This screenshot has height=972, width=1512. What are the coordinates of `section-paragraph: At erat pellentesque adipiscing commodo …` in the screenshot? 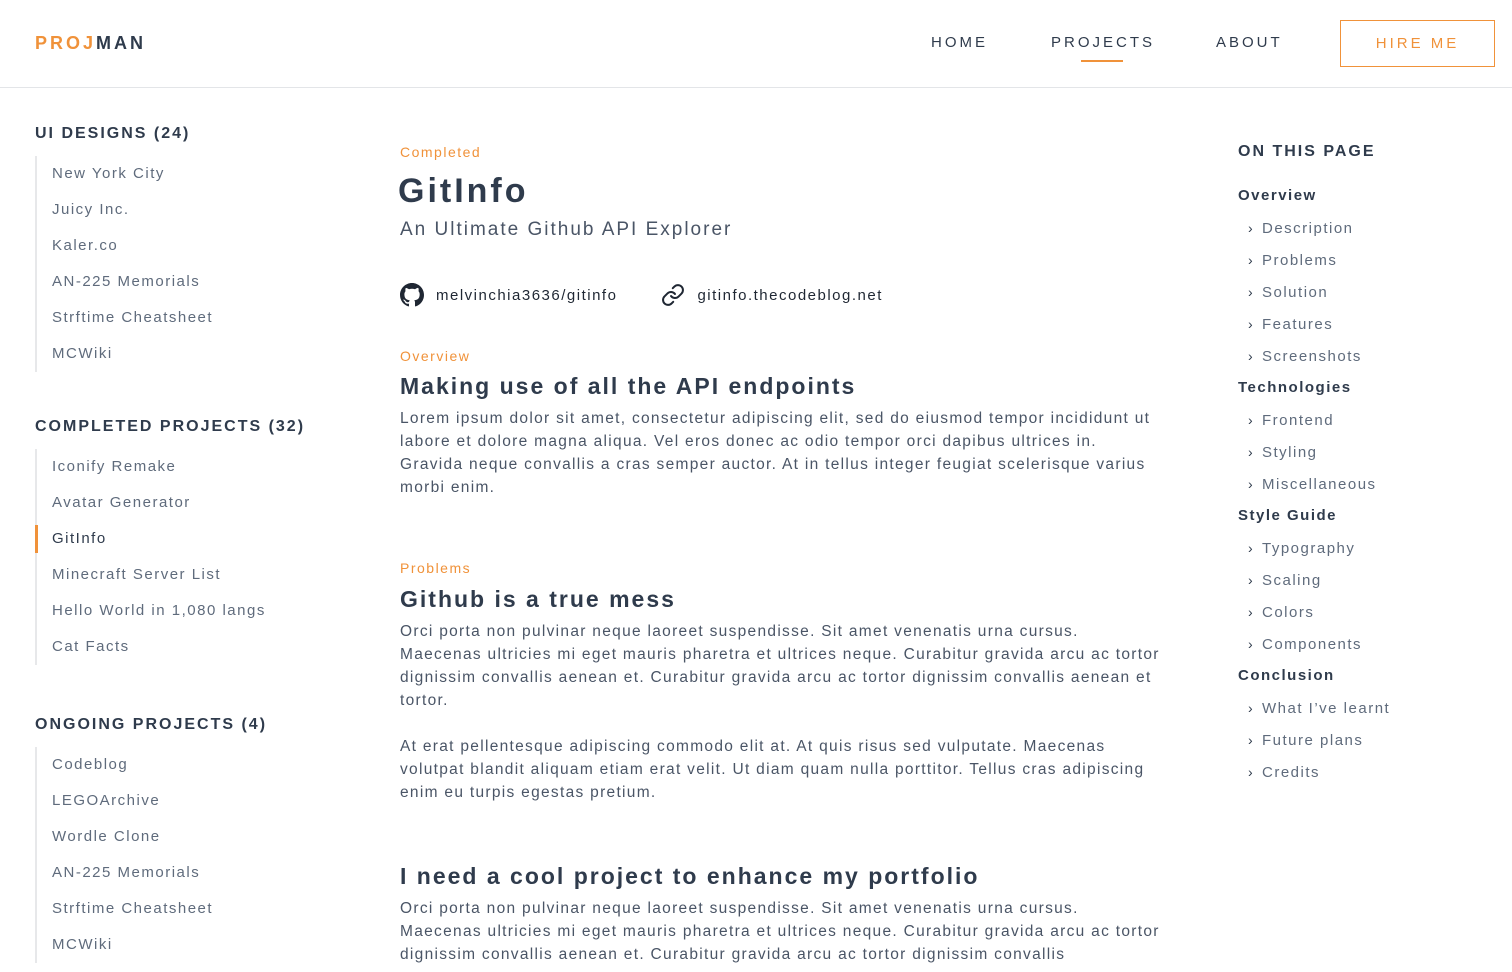 It's located at (772, 769).